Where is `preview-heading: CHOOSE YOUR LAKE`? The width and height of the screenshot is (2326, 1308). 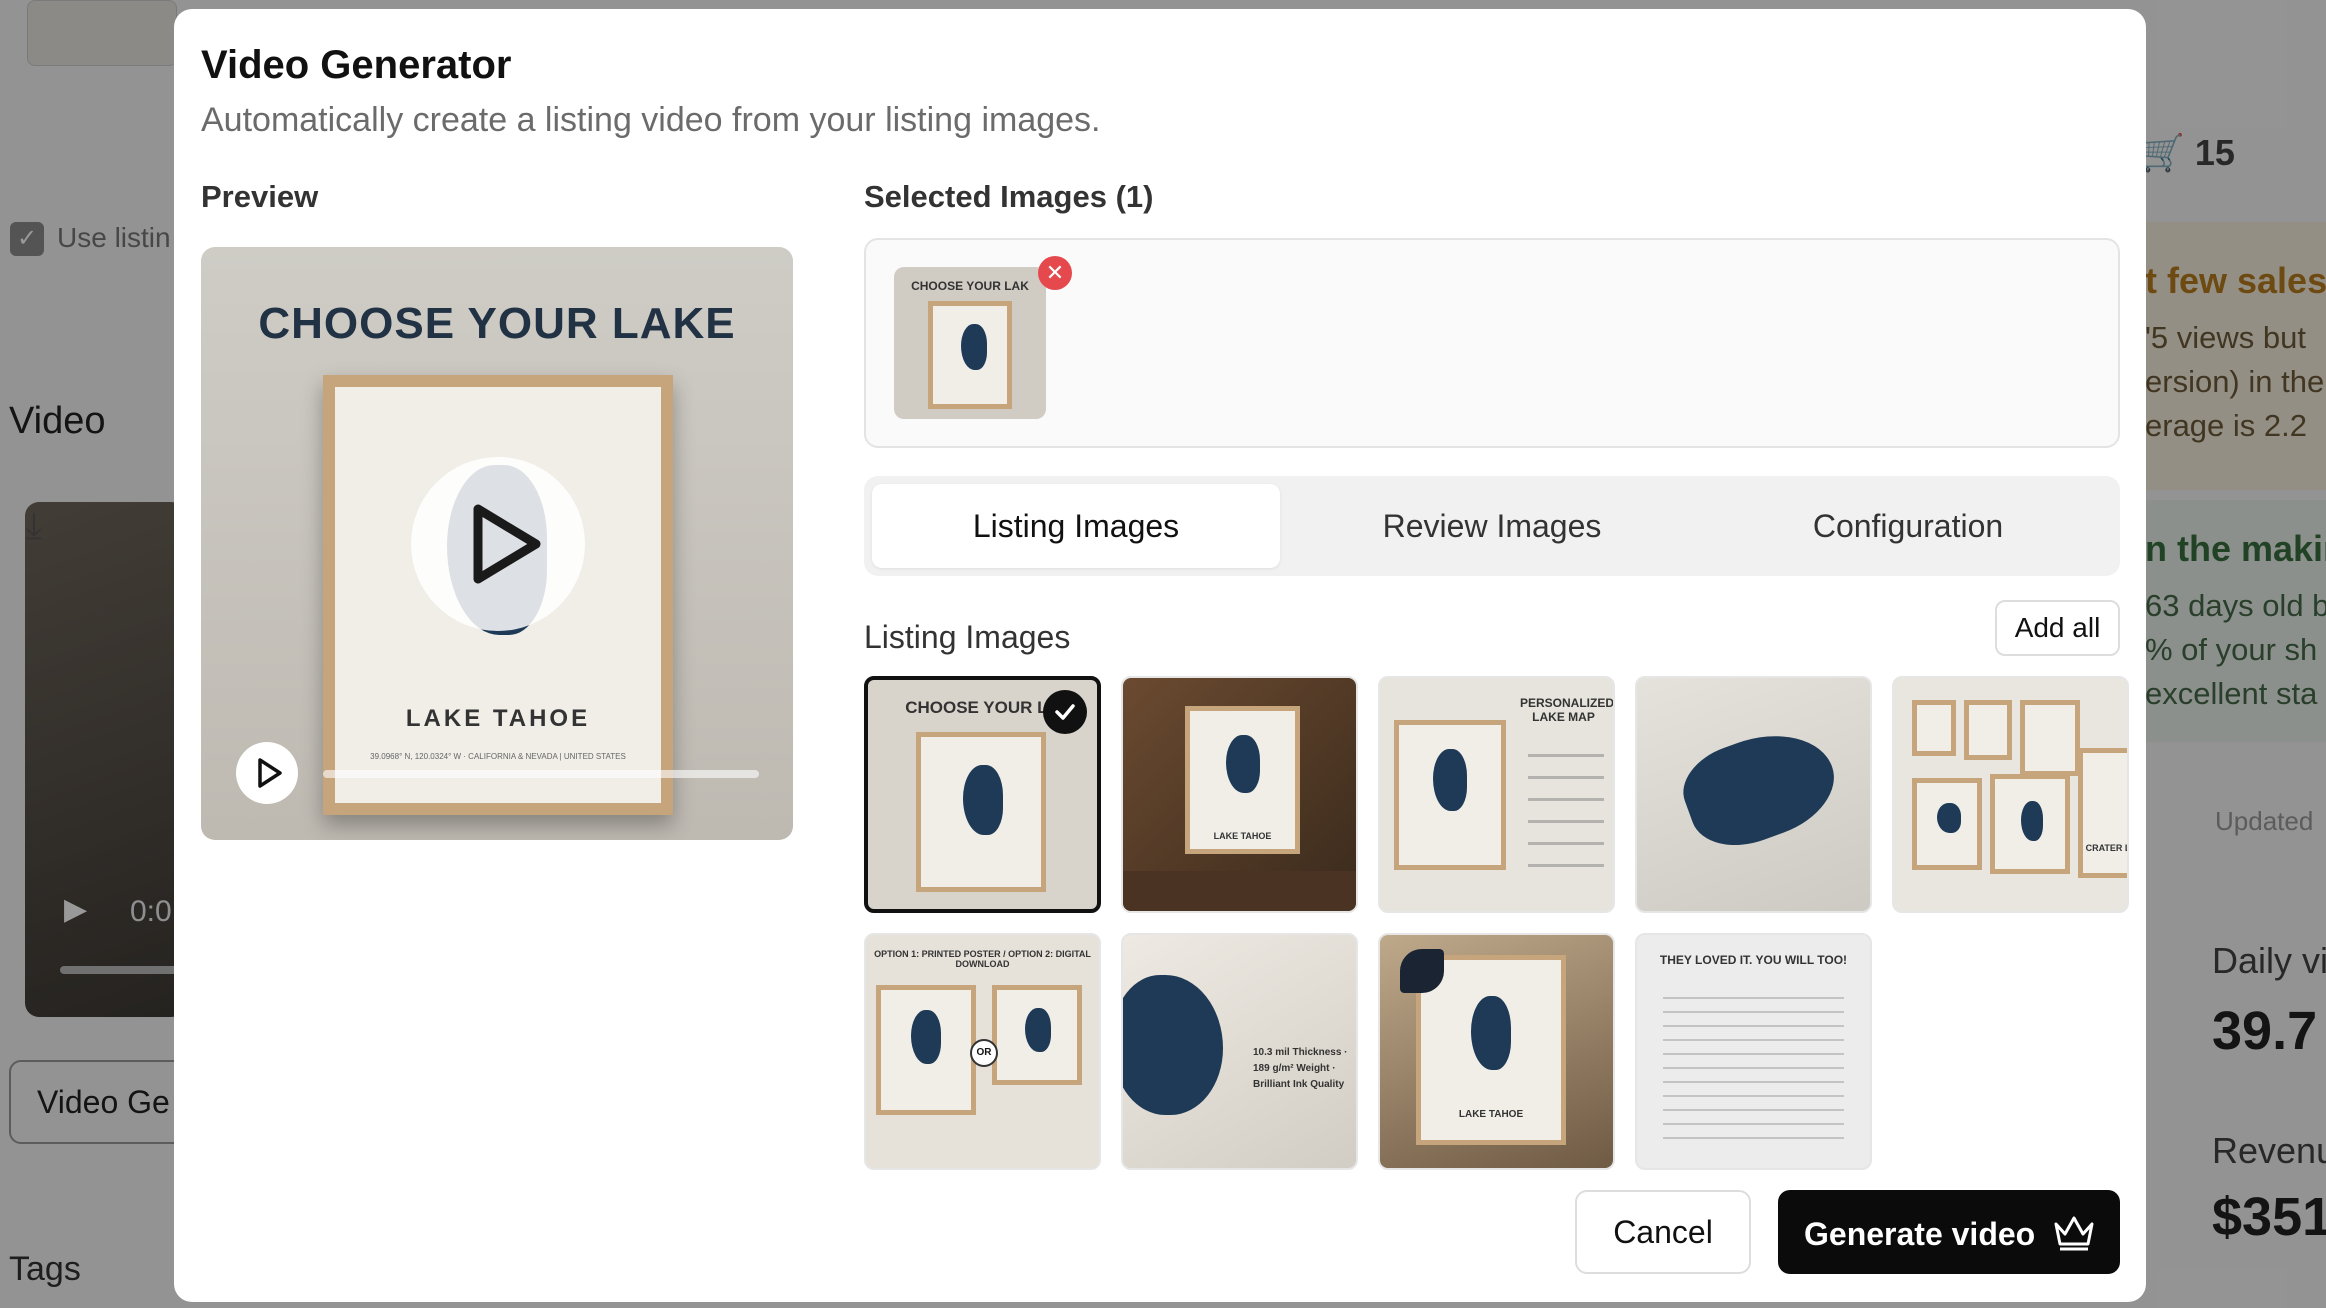
preview-heading: CHOOSE YOUR LAKE is located at coordinates (497, 323).